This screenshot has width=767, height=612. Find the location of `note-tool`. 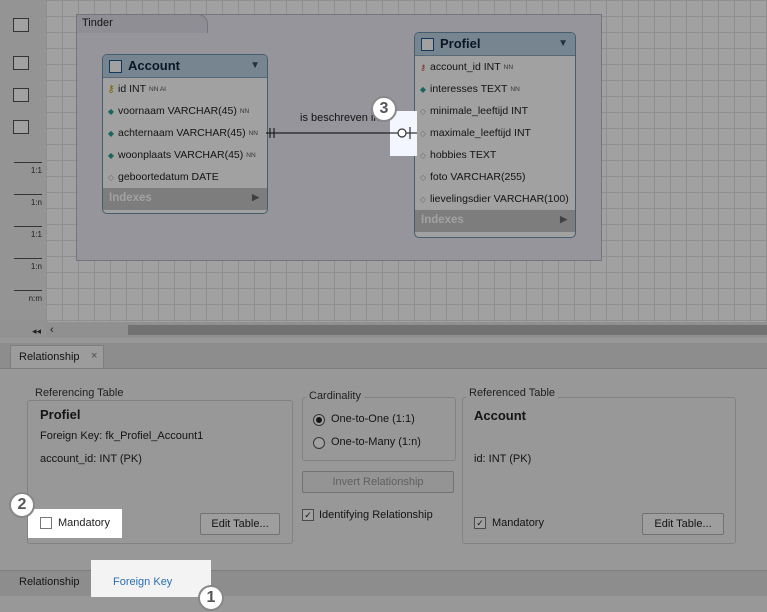

note-tool is located at coordinates (21, 63).